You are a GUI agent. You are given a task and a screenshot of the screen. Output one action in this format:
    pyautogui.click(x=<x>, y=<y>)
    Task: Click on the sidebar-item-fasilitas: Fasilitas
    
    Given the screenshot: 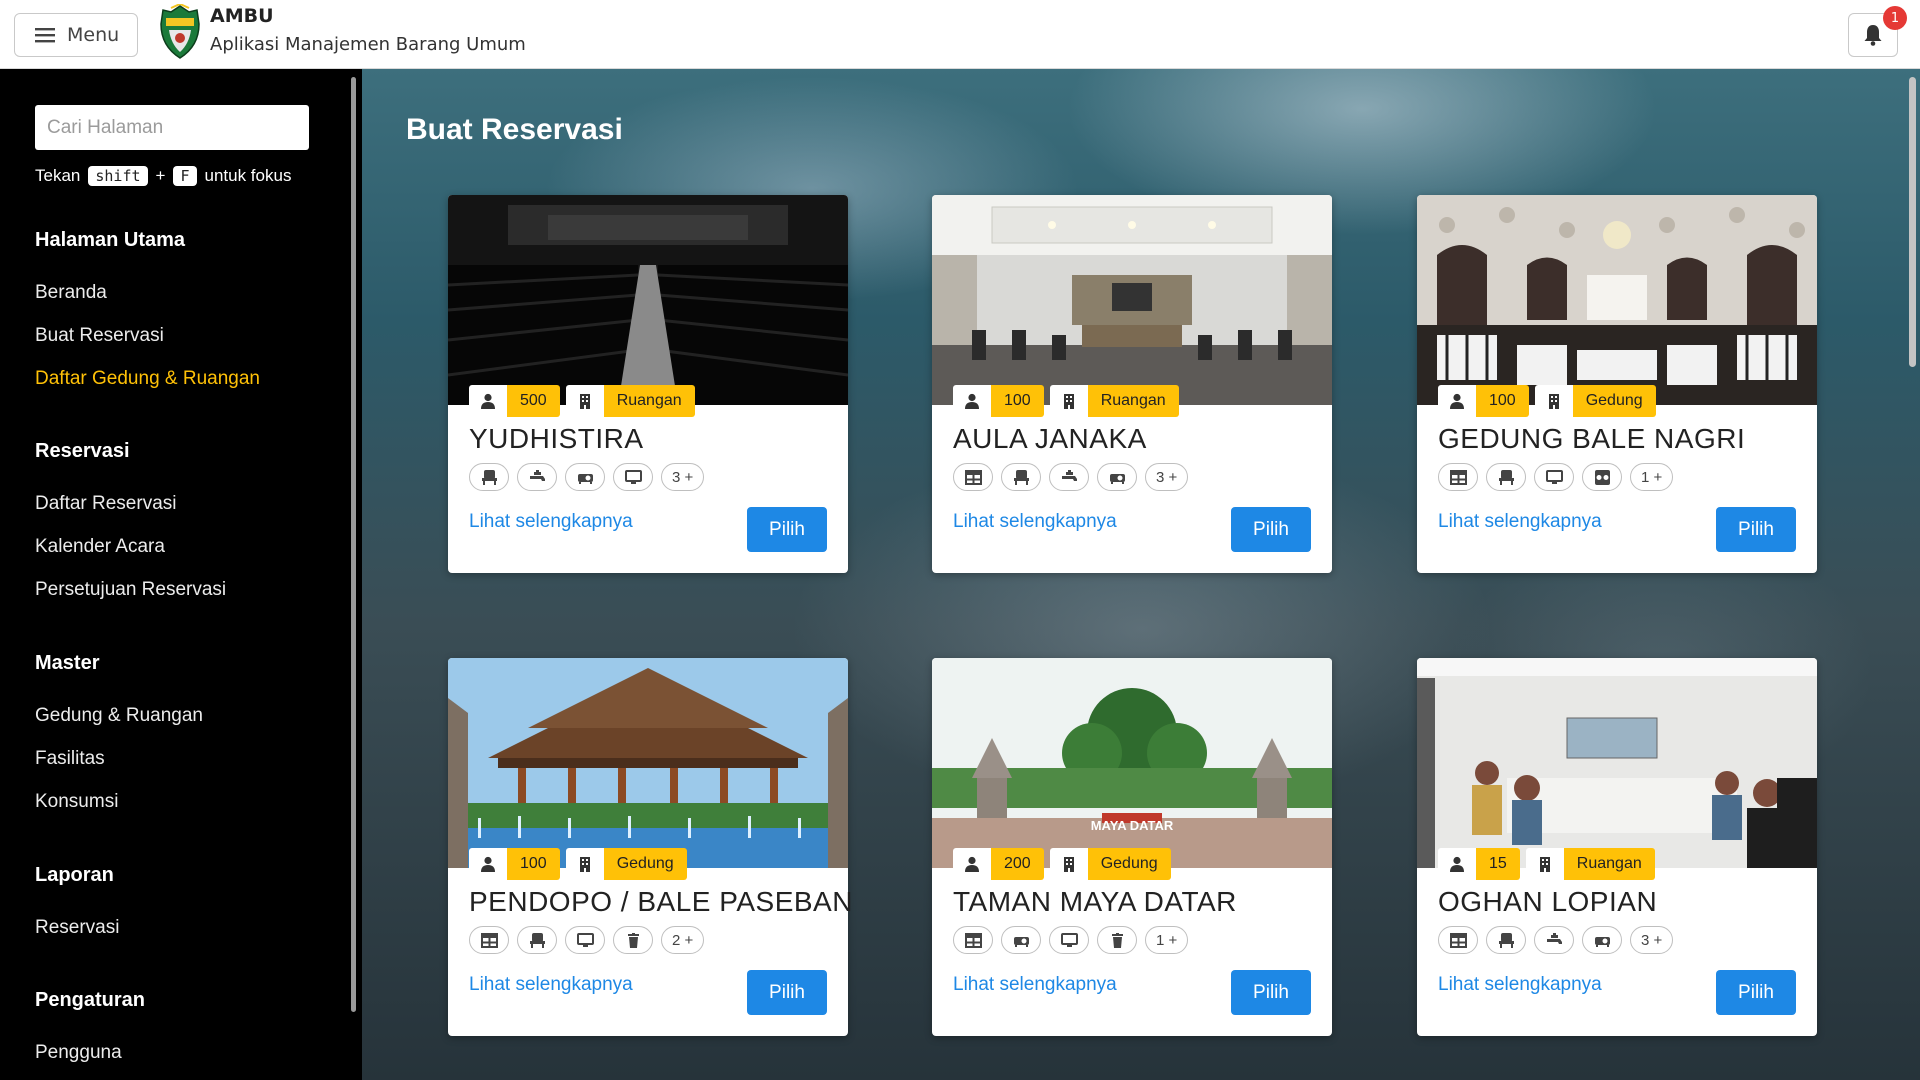 What is the action you would take?
    pyautogui.click(x=70, y=759)
    